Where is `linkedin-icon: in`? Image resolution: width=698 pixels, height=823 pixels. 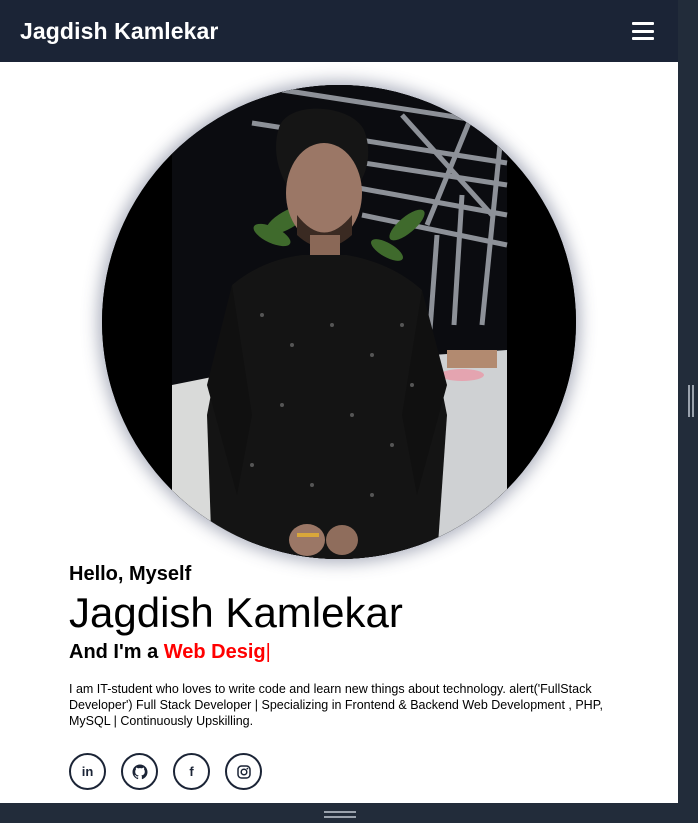
linkedin-icon: in is located at coordinates (87, 771).